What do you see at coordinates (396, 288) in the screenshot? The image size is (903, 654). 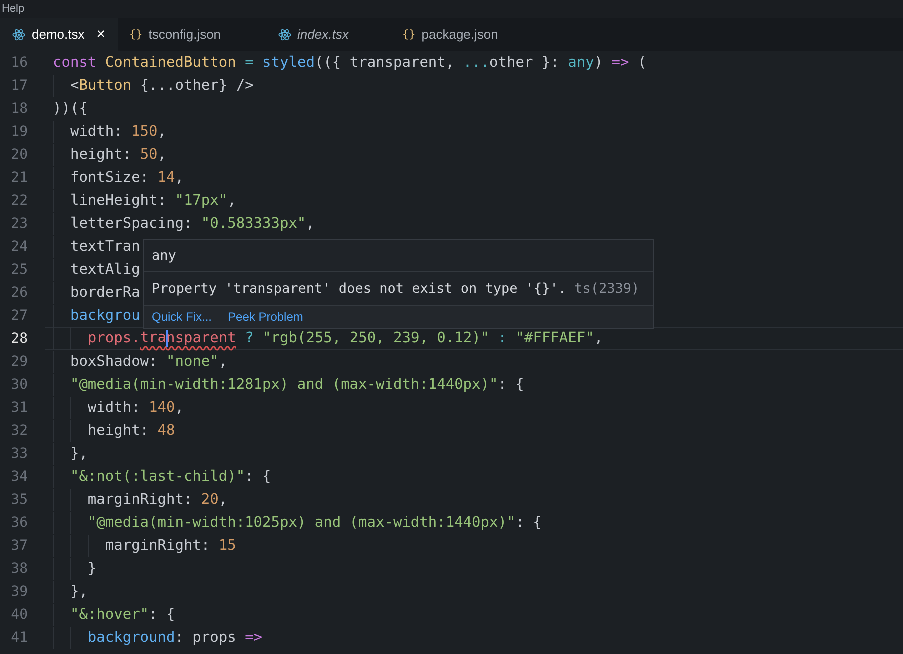 I see `error-message: Property 'transparent' does not exist on type '{}'. ts(2339)` at bounding box center [396, 288].